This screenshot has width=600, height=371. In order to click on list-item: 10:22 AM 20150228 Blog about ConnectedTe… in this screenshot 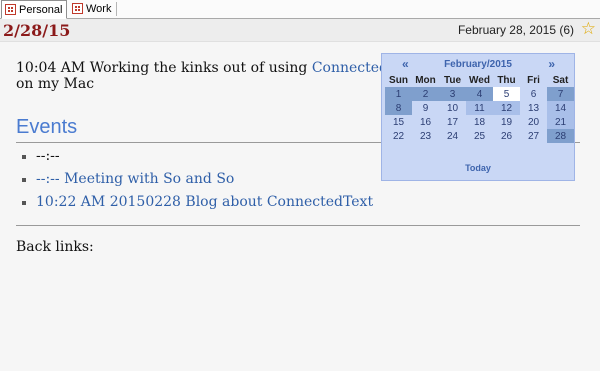, I will do `click(197, 202)`.